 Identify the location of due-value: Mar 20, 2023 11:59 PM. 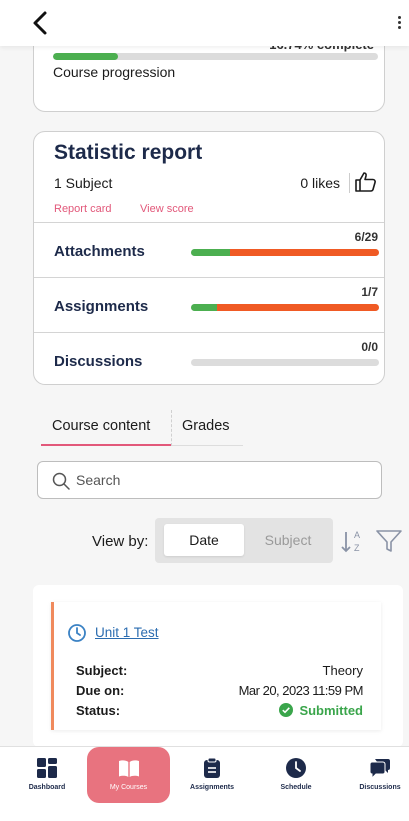
(301, 690).